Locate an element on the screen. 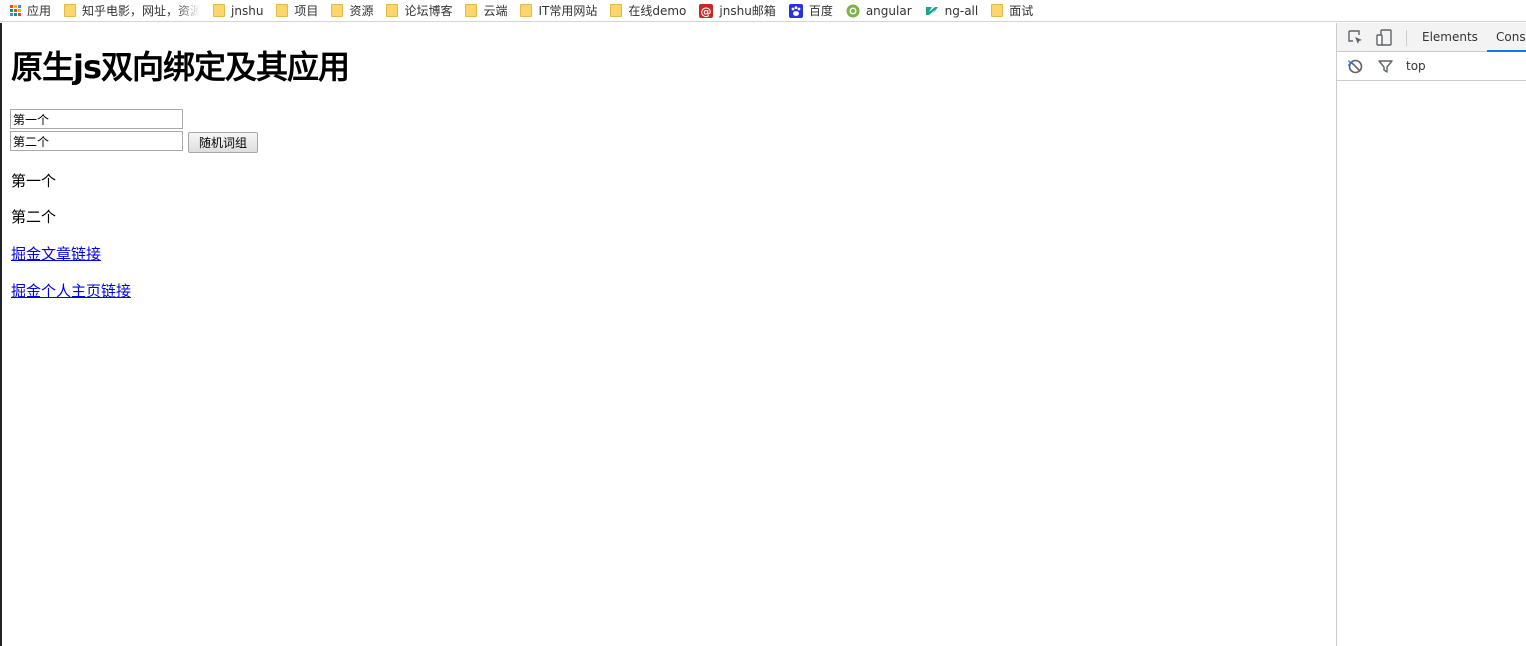 The height and width of the screenshot is (646, 1526). first-word-input is located at coordinates (96, 119).